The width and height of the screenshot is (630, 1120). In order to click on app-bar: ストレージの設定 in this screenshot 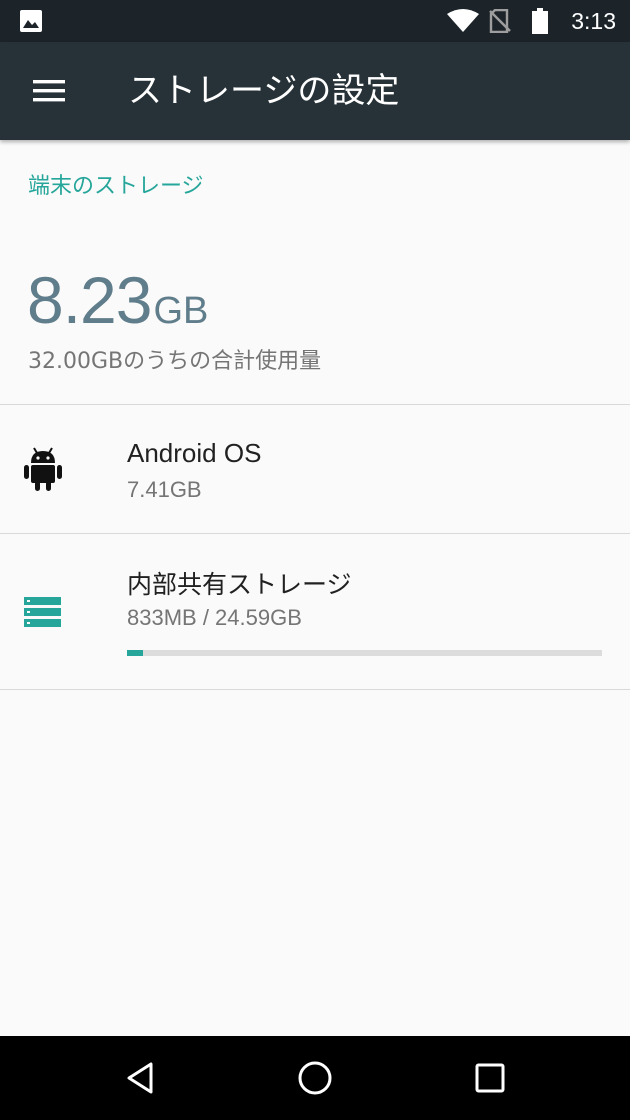, I will do `click(315, 91)`.